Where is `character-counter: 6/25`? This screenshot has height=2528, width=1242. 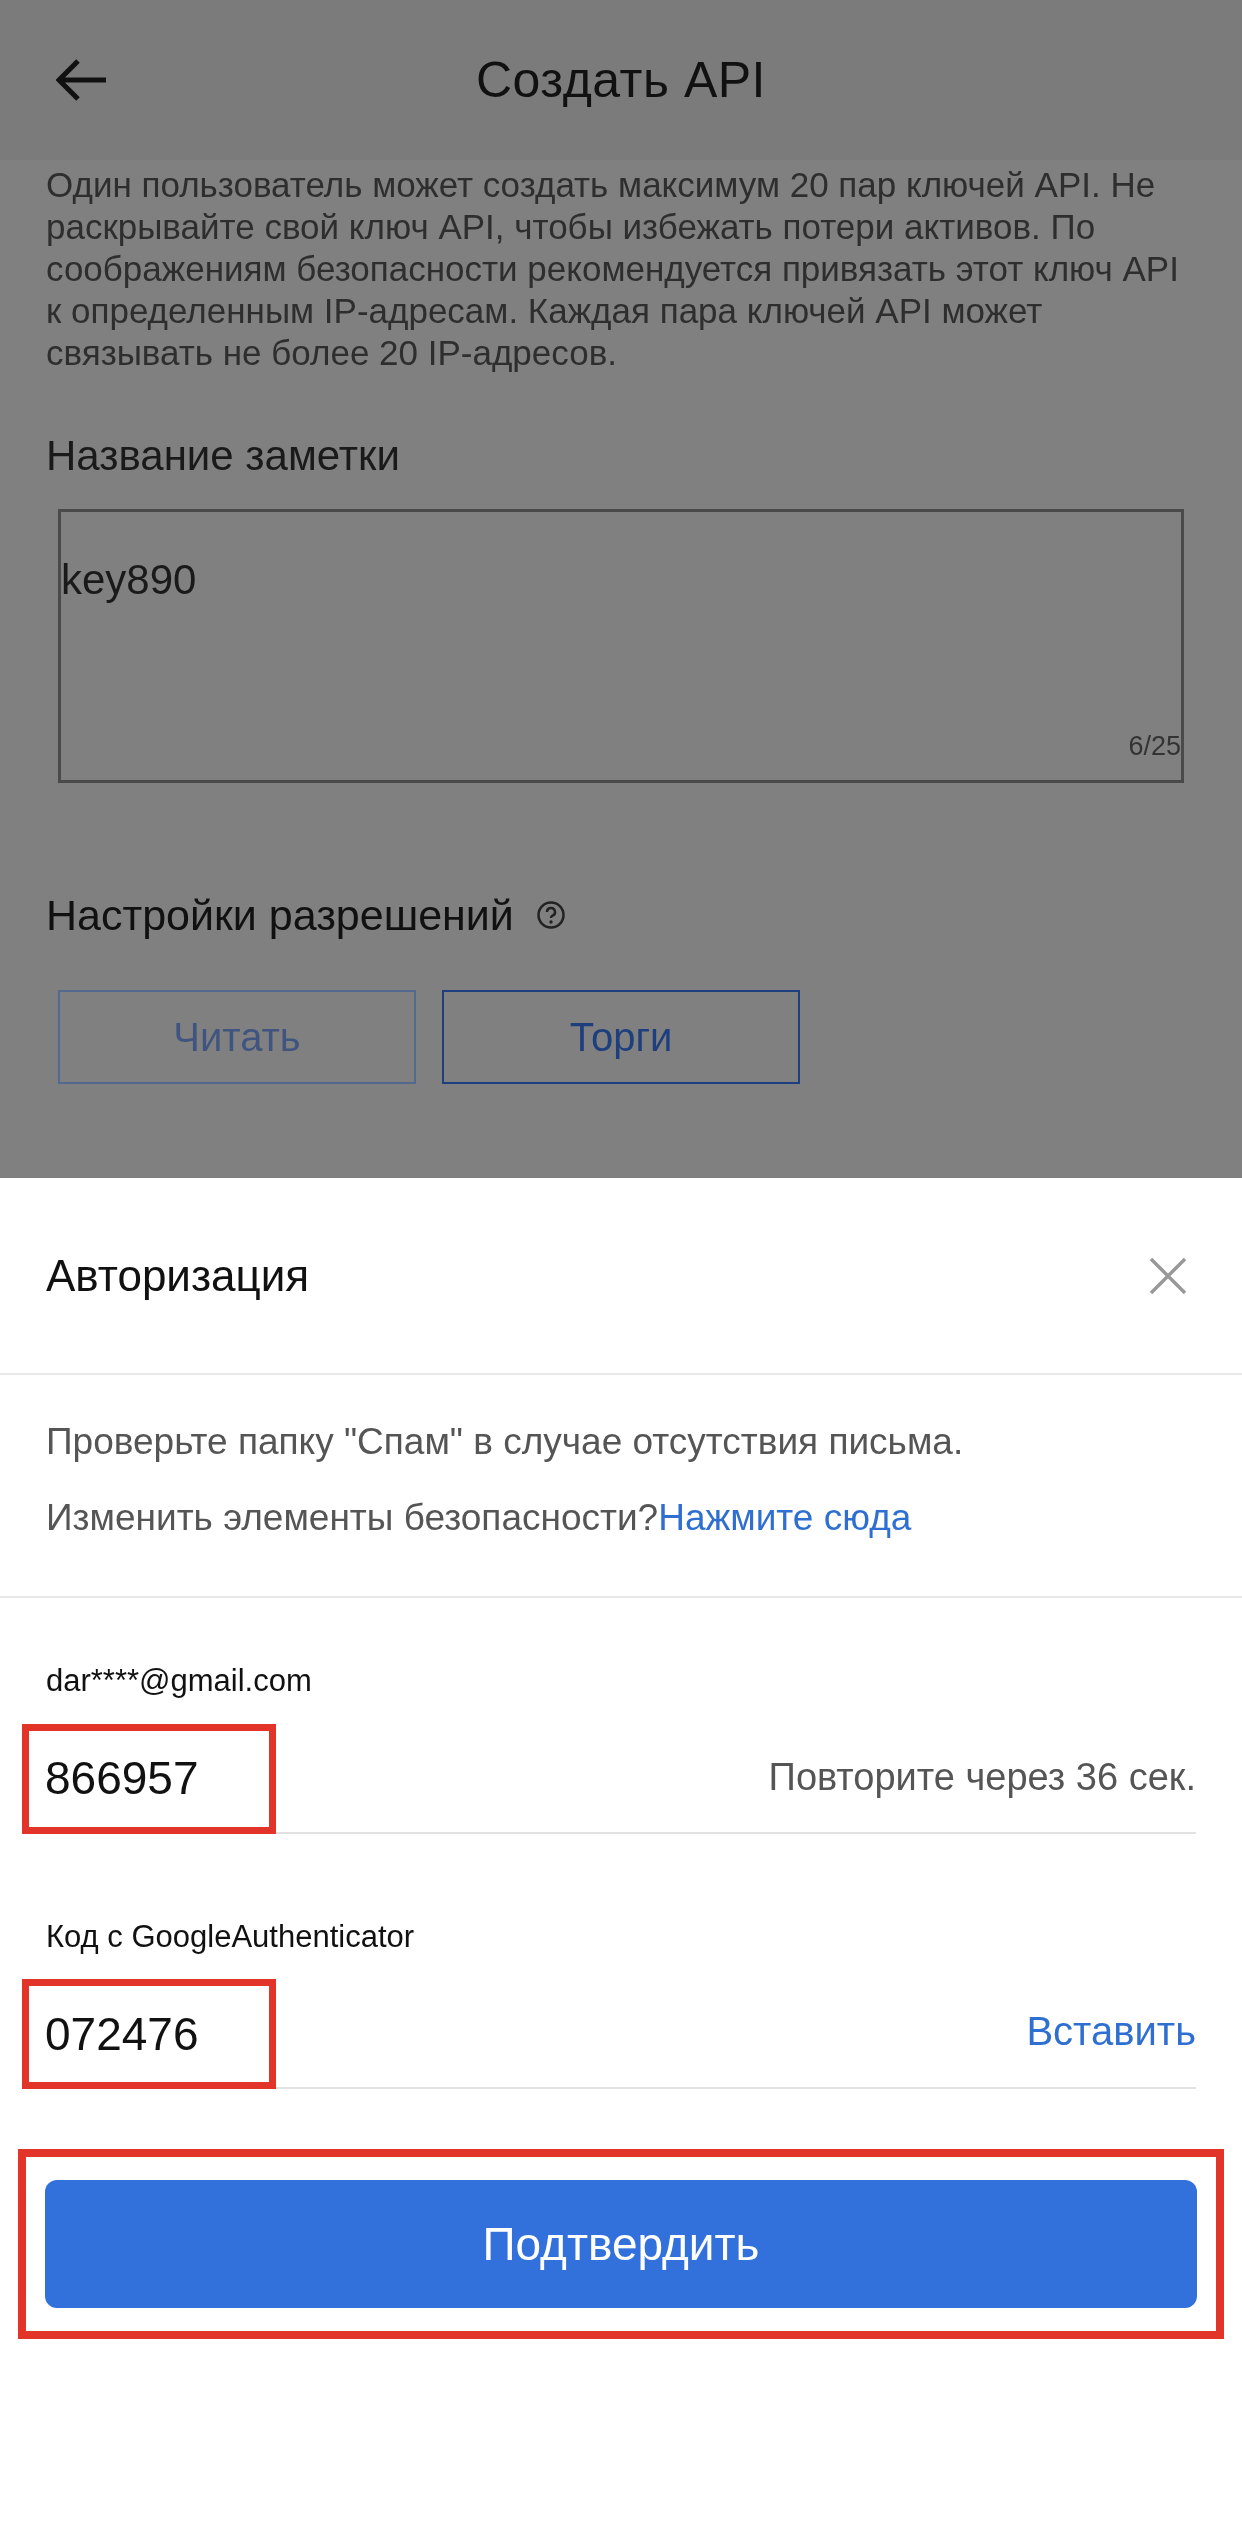 character-counter: 6/25 is located at coordinates (1154, 746).